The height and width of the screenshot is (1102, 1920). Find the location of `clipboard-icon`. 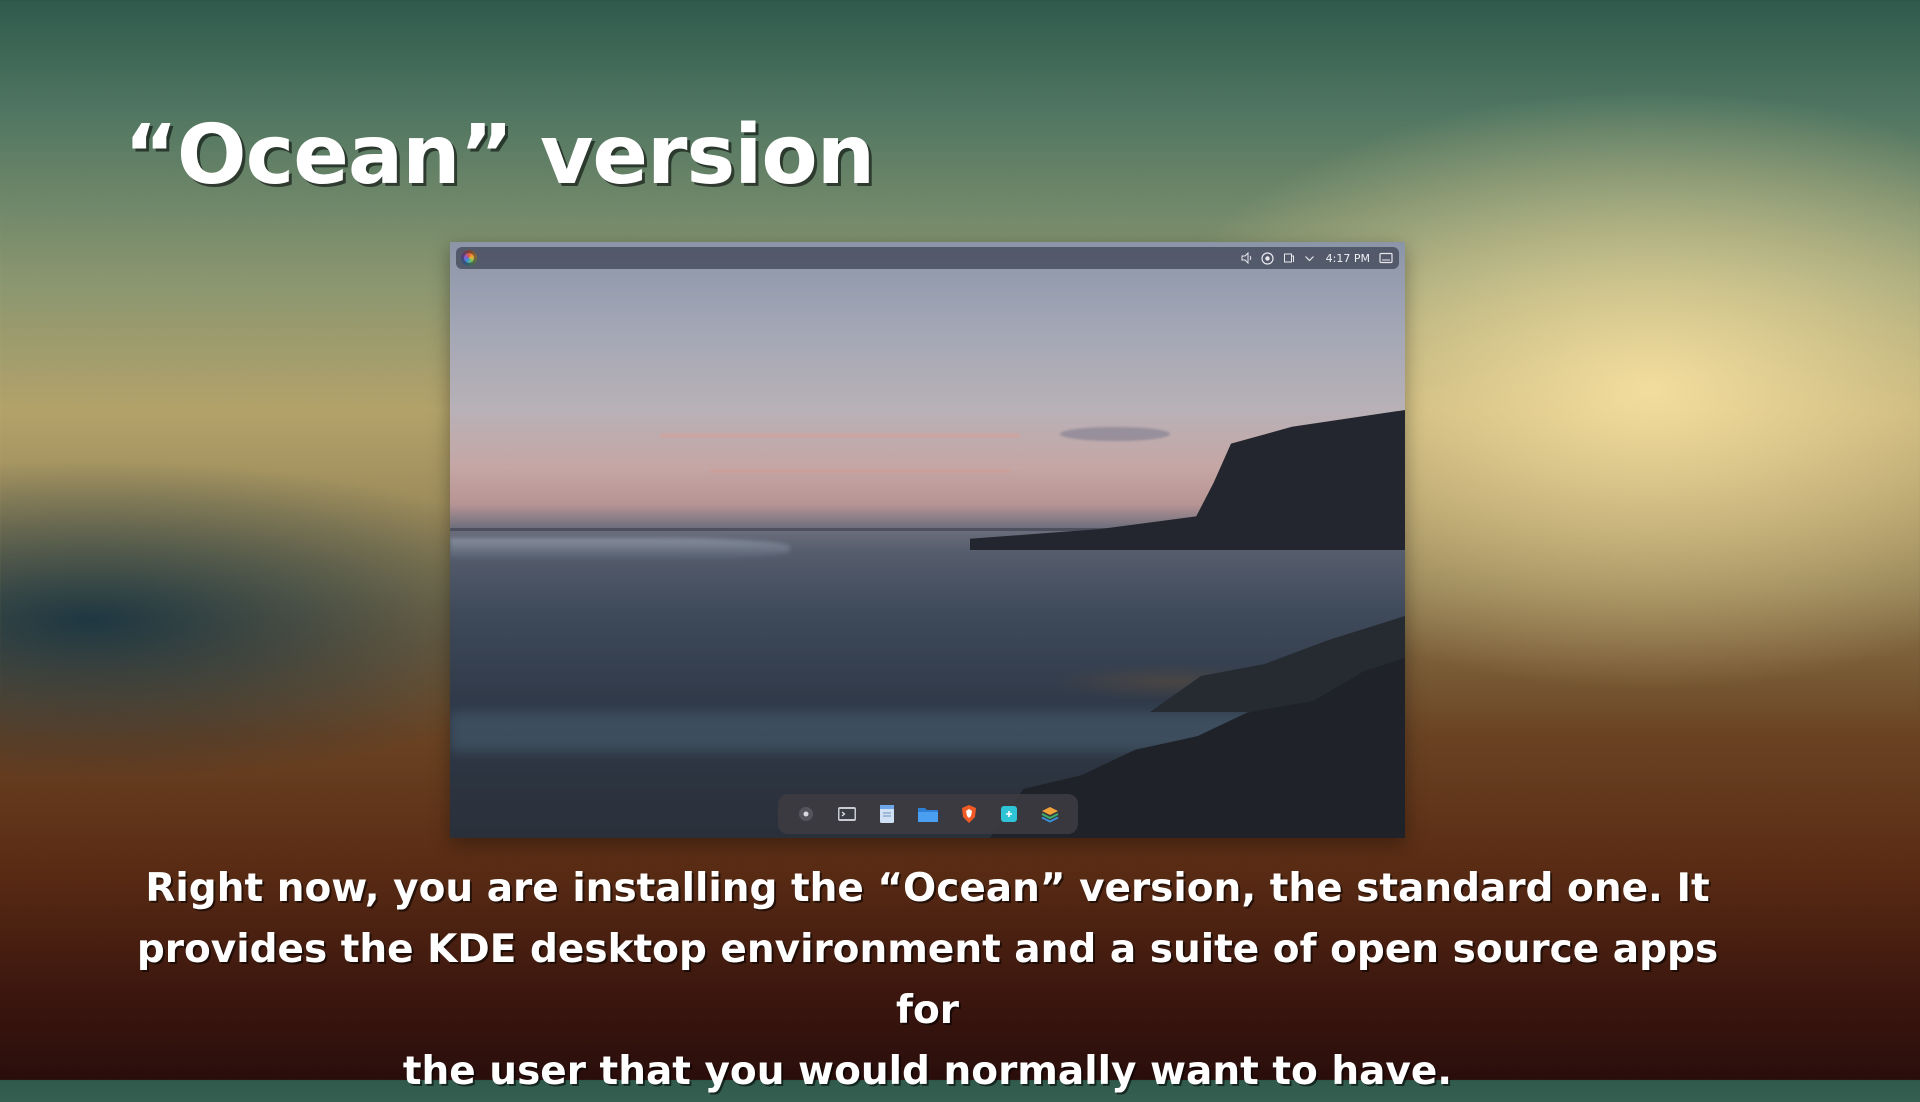

clipboard-icon is located at coordinates (1289, 258).